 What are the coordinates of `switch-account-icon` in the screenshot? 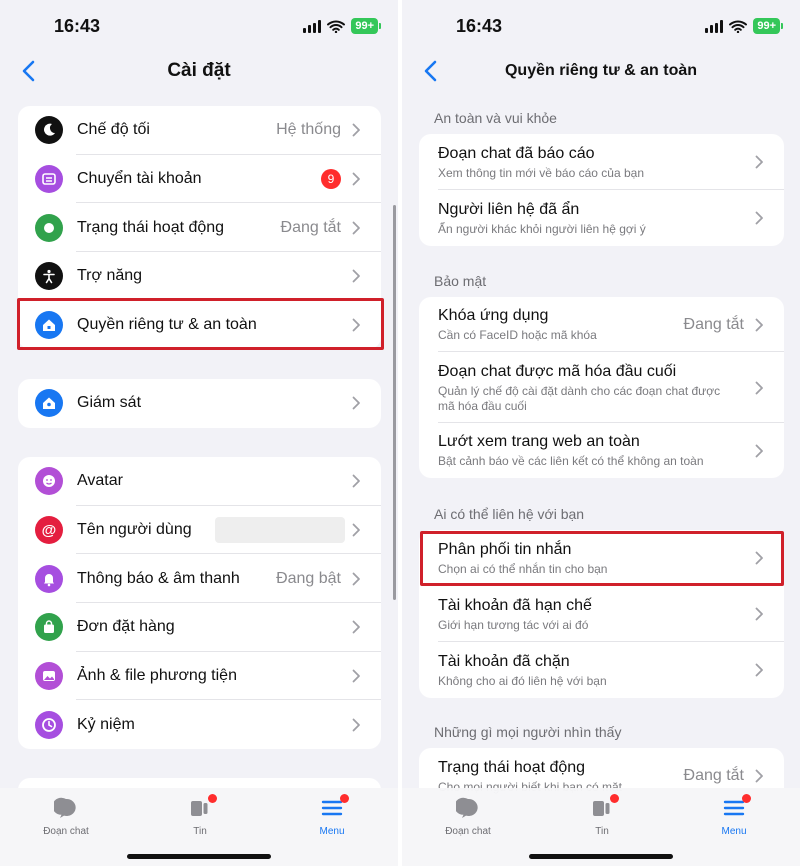 It's located at (49, 179).